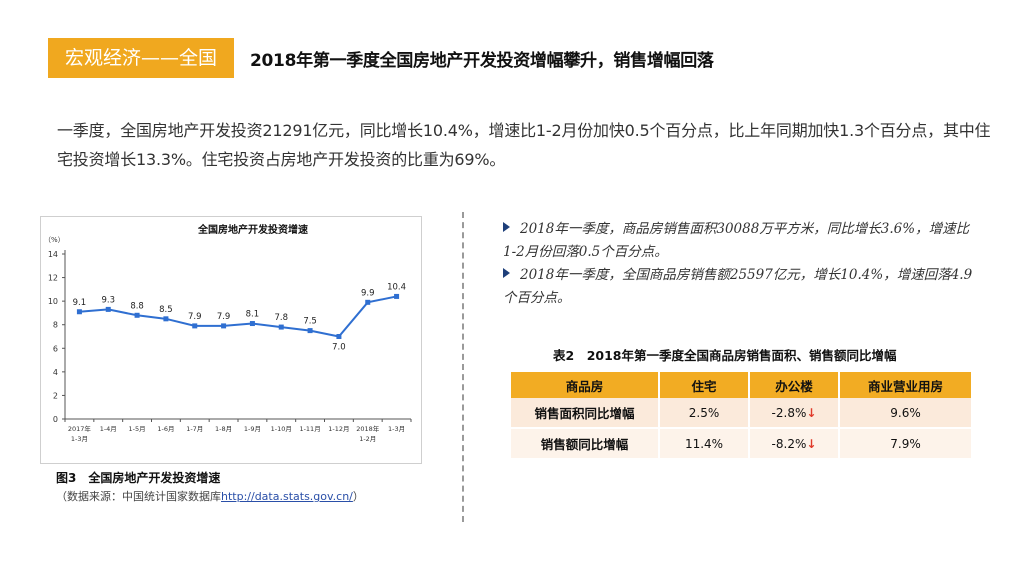 Image resolution: width=1024 pixels, height=576 pixels. Describe the element at coordinates (704, 413) in the screenshot. I see `table-cell: 2.5%` at that location.